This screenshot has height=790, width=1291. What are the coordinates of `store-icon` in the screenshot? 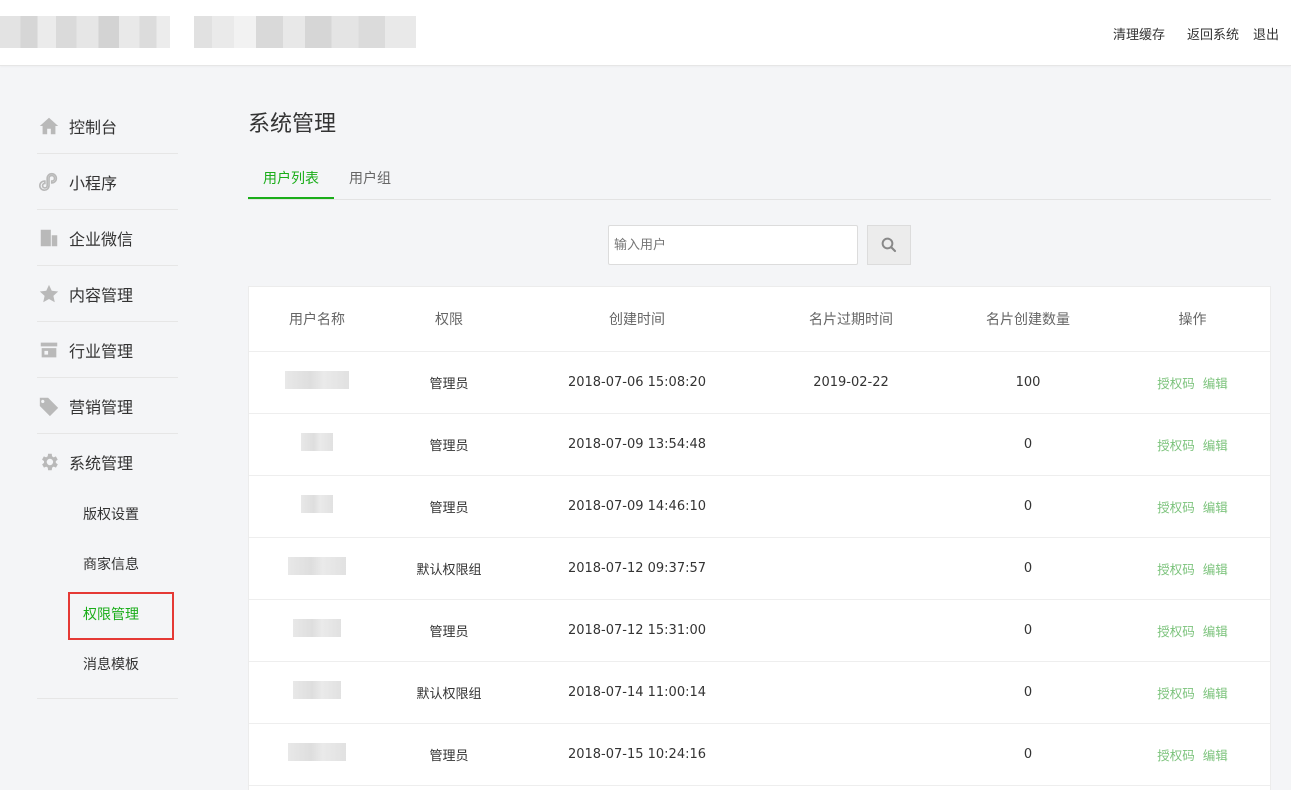 It's located at (49, 350).